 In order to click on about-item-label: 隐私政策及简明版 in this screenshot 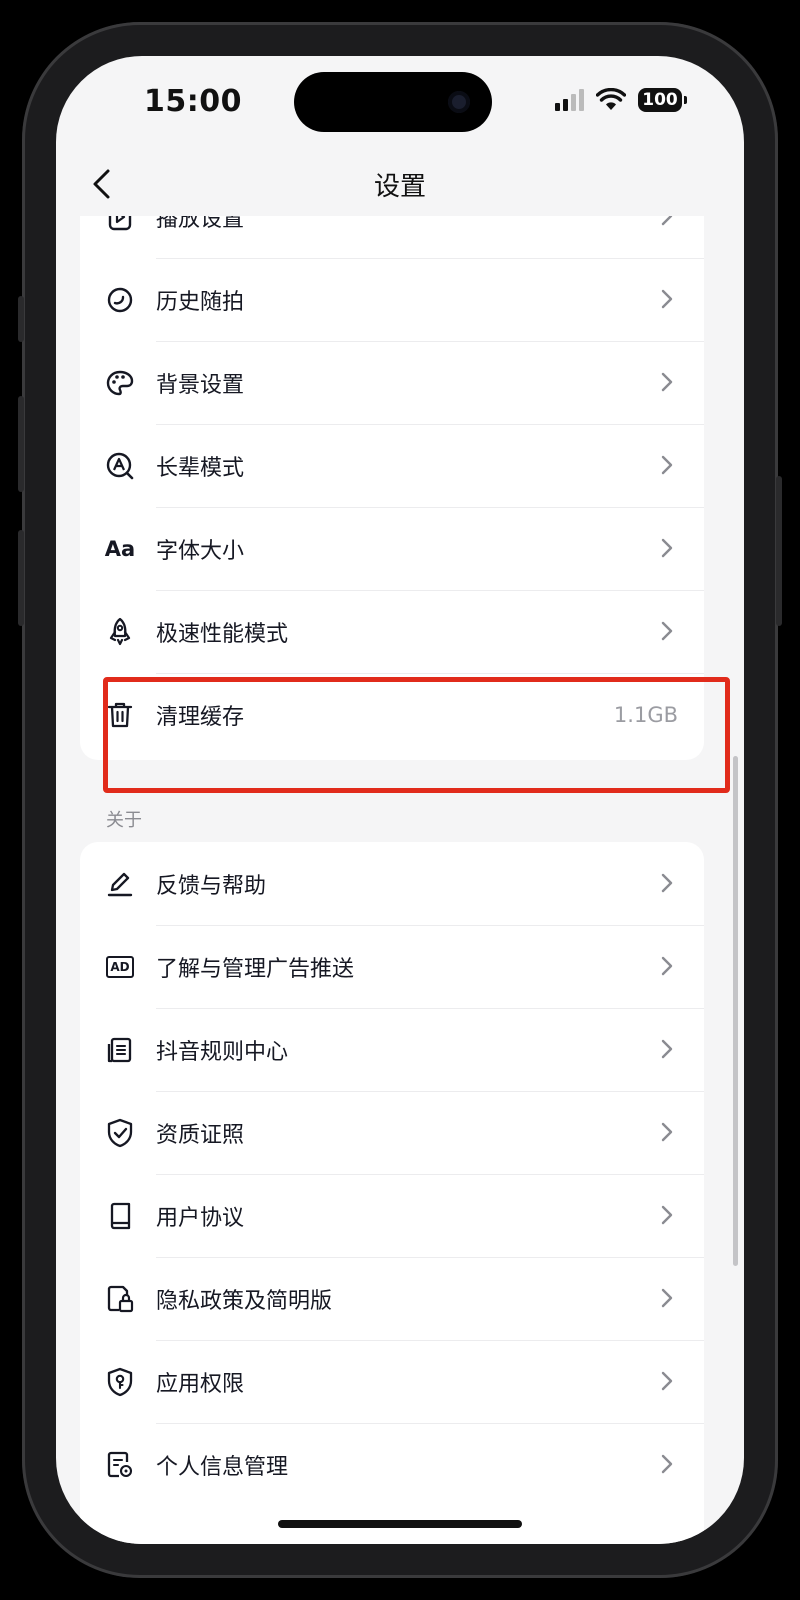, I will do `click(244, 1301)`.